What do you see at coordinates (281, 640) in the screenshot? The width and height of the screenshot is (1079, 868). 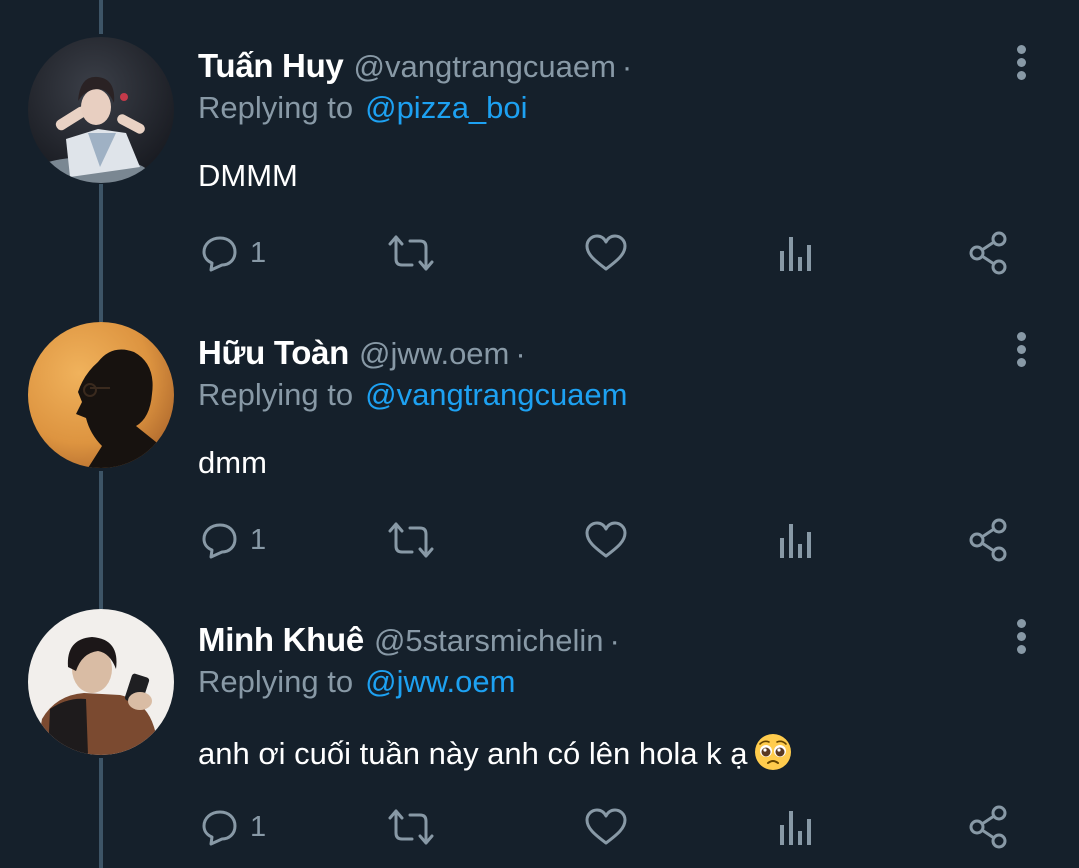 I see `display-name: Minh Khuê` at bounding box center [281, 640].